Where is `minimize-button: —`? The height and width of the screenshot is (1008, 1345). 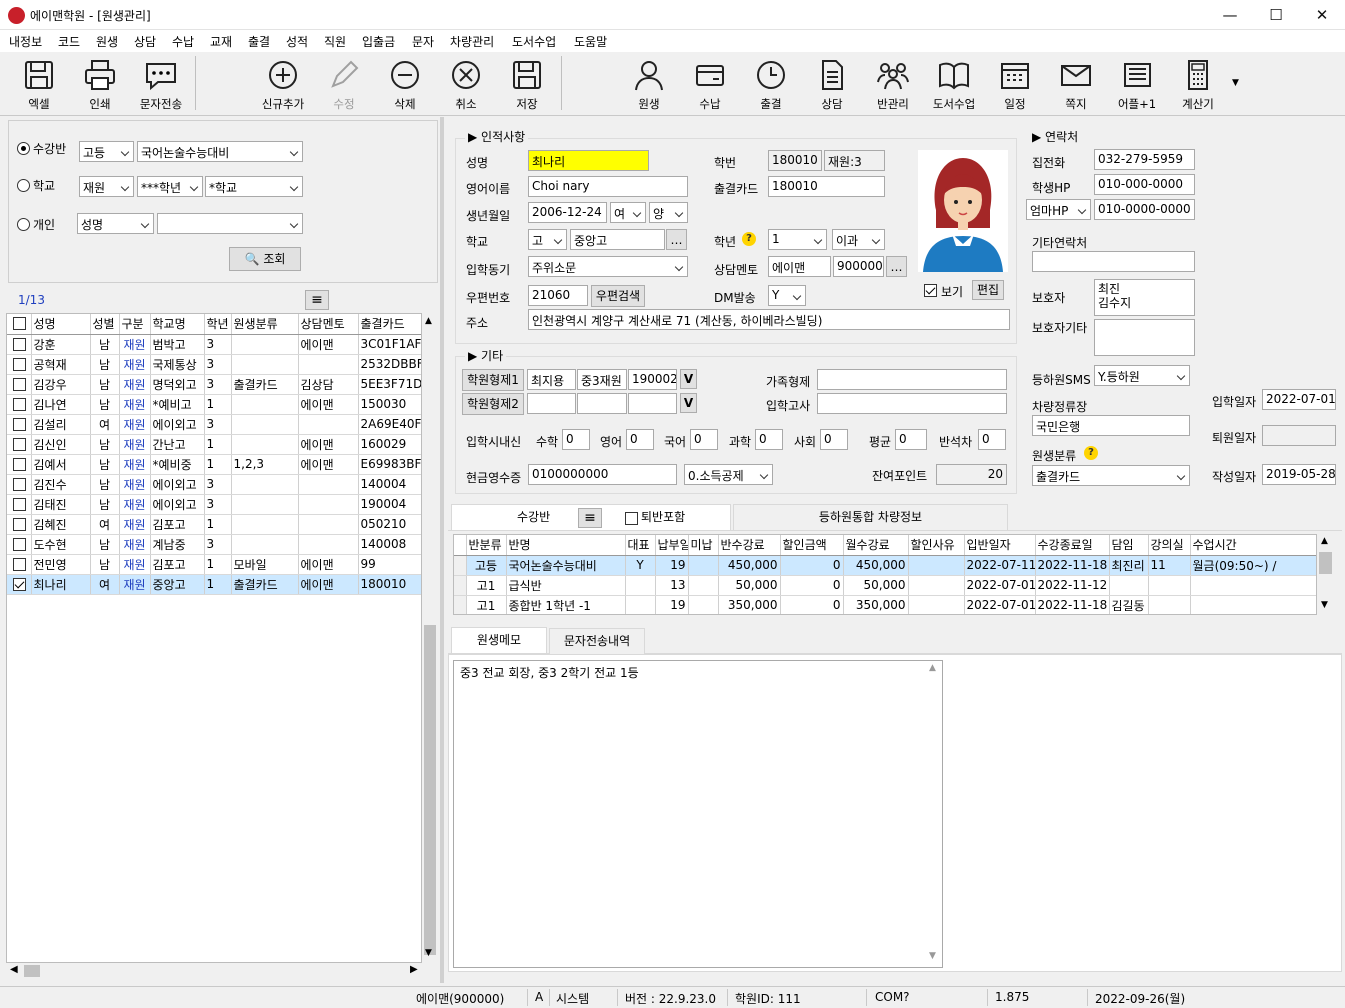 minimize-button: — is located at coordinates (1230, 15).